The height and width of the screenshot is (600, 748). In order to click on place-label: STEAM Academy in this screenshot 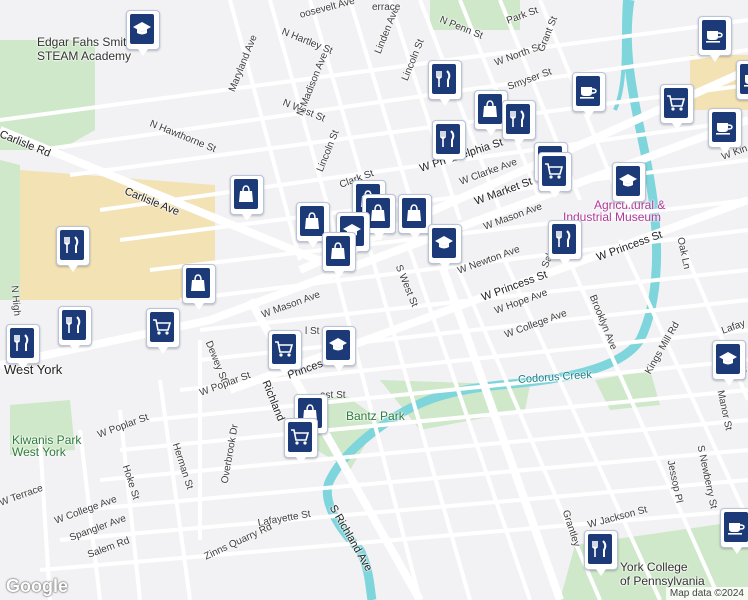, I will do `click(84, 56)`.